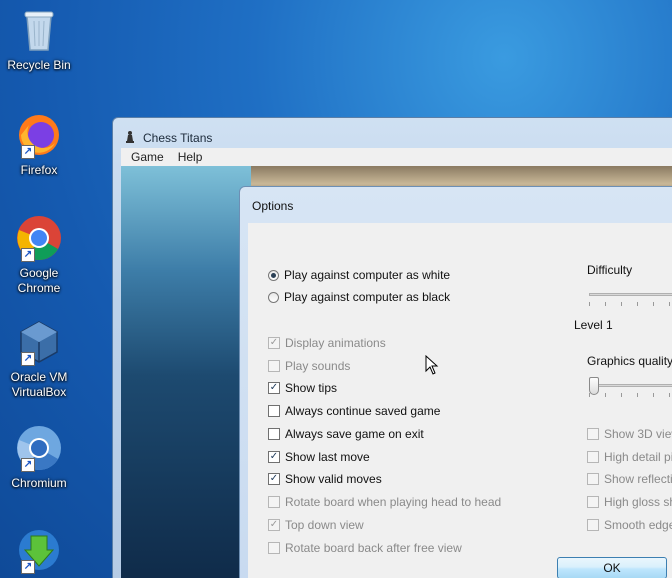 The width and height of the screenshot is (672, 578). I want to click on checkbox-label: Show reflections, so click(638, 479).